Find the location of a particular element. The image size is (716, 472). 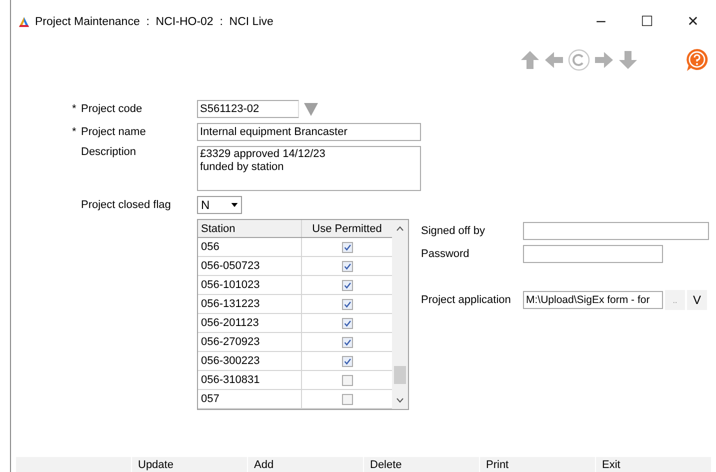

table-cell: 056 is located at coordinates (250, 247).